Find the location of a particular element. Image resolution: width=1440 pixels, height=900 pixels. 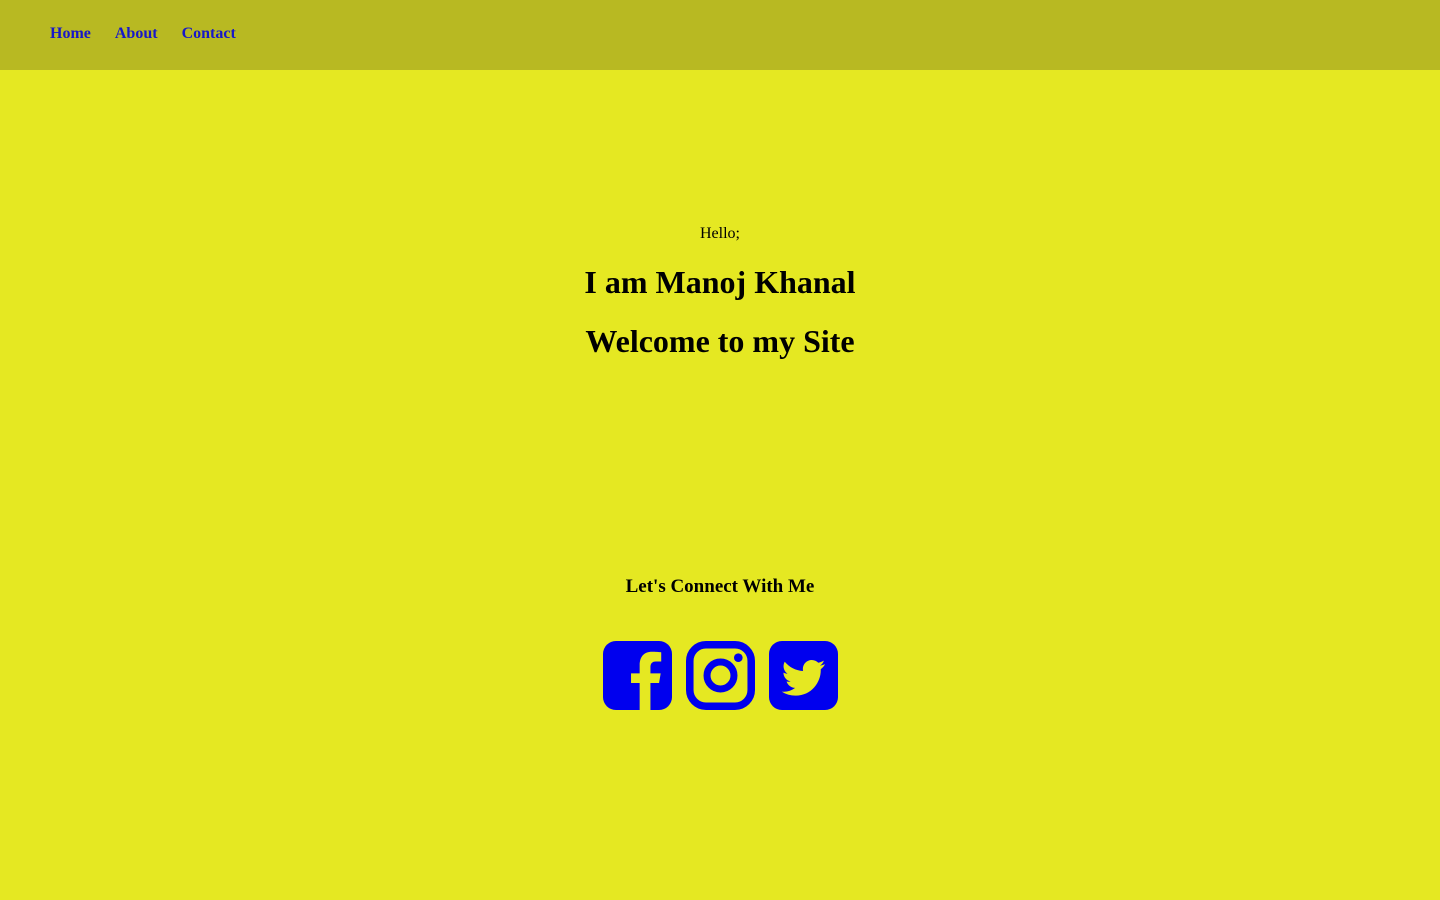

nav-link-contact: Contact is located at coordinates (209, 34).